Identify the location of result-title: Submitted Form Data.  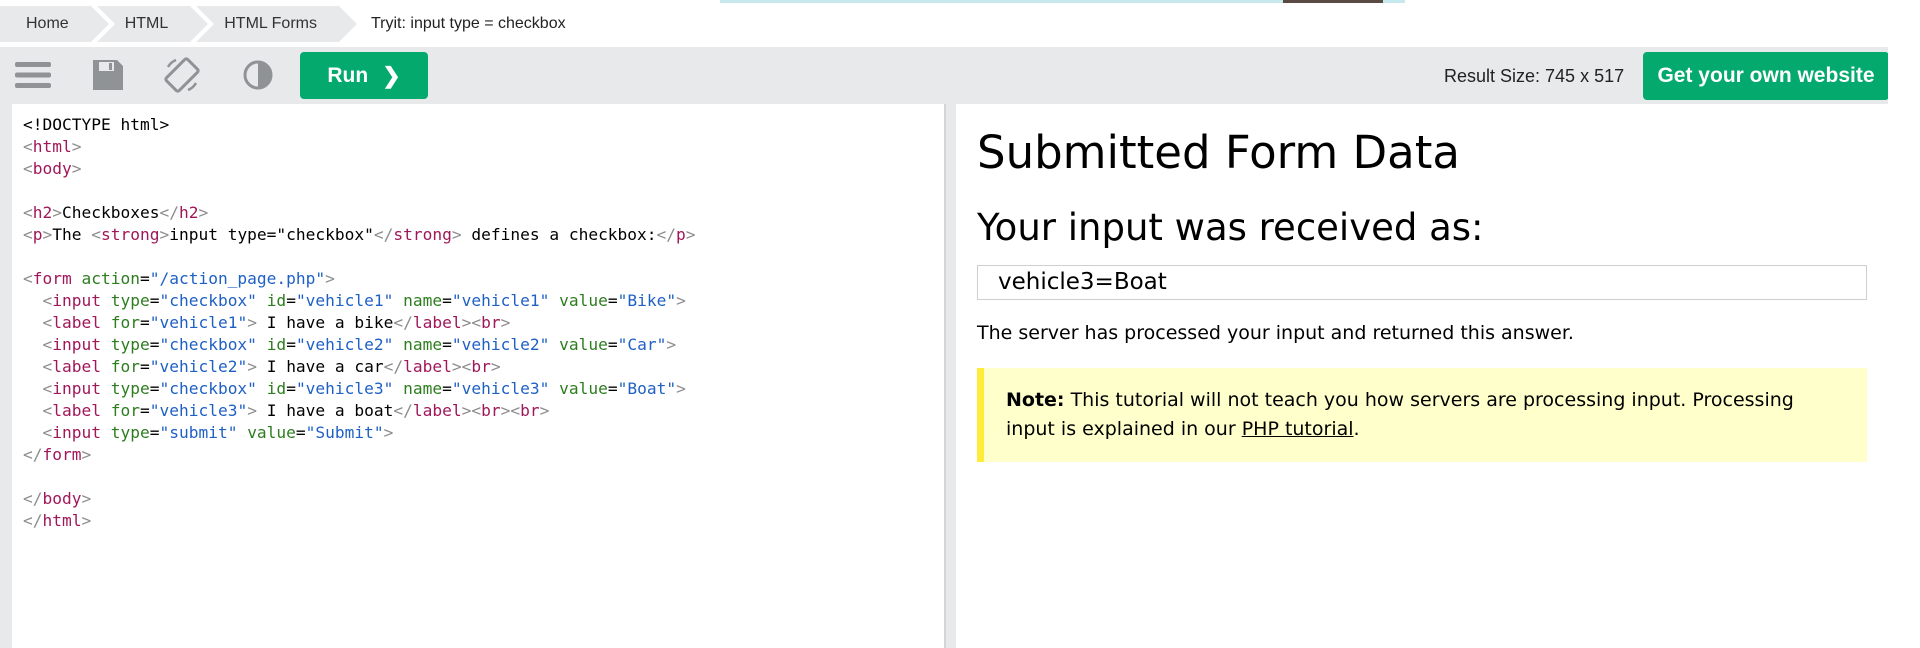
(1218, 152).